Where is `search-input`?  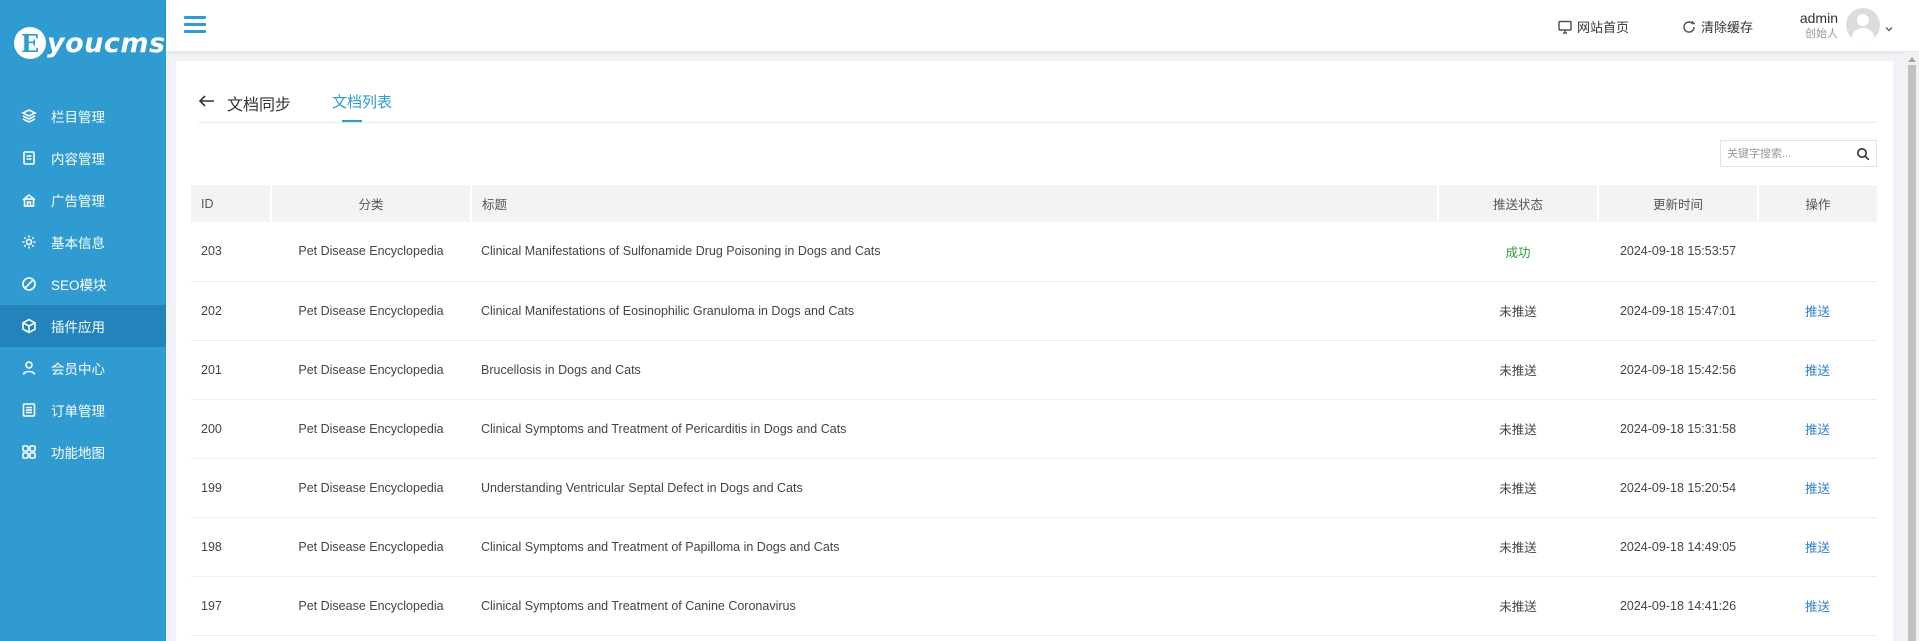
search-input is located at coordinates (1785, 153).